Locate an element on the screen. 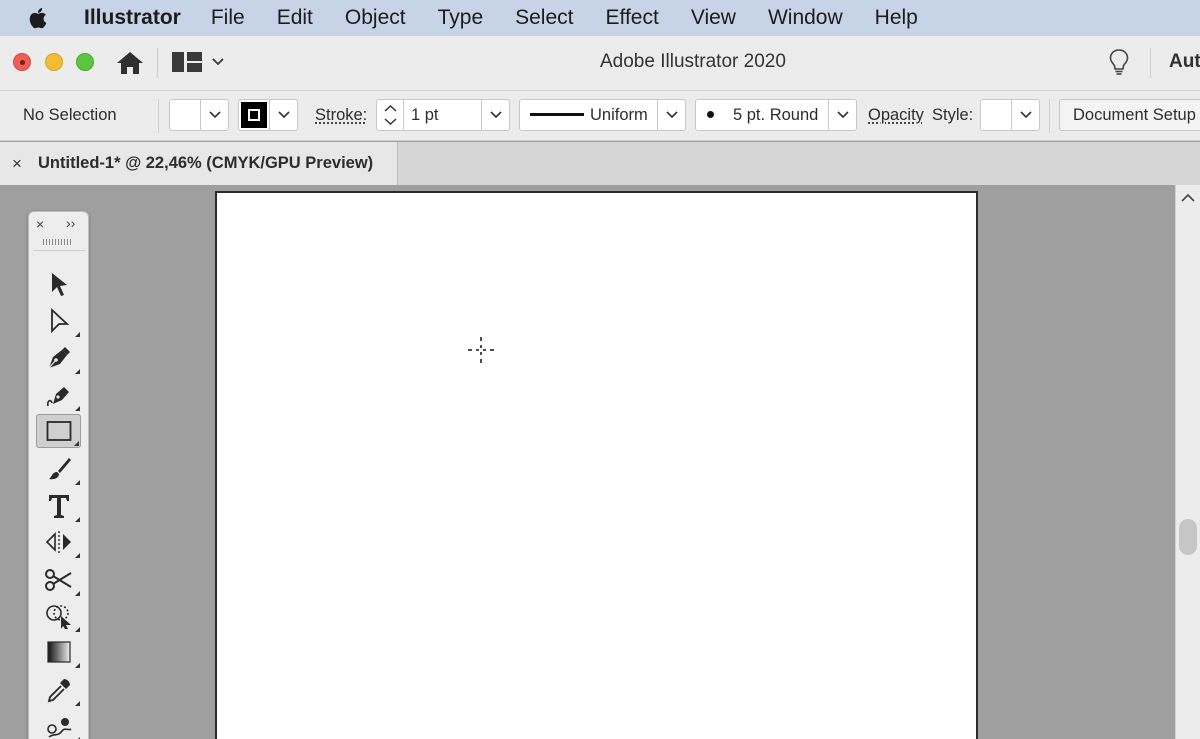  menu-window: Window is located at coordinates (805, 18).